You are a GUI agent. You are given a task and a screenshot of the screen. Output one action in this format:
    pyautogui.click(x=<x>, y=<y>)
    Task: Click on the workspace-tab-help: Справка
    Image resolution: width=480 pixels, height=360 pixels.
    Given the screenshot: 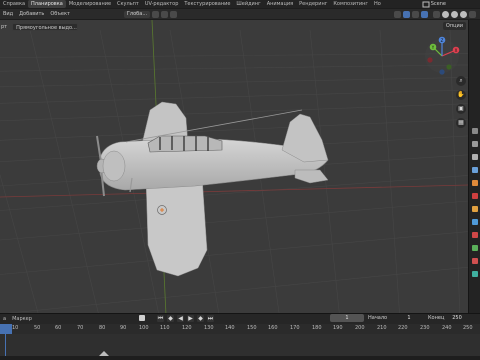 What is the action you would take?
    pyautogui.click(x=14, y=4)
    